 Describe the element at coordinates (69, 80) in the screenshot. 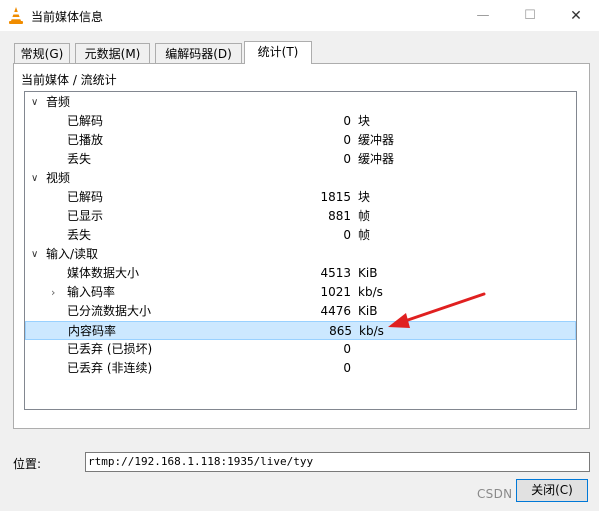

I see `section-title: 当前媒体 / 流统计` at that location.